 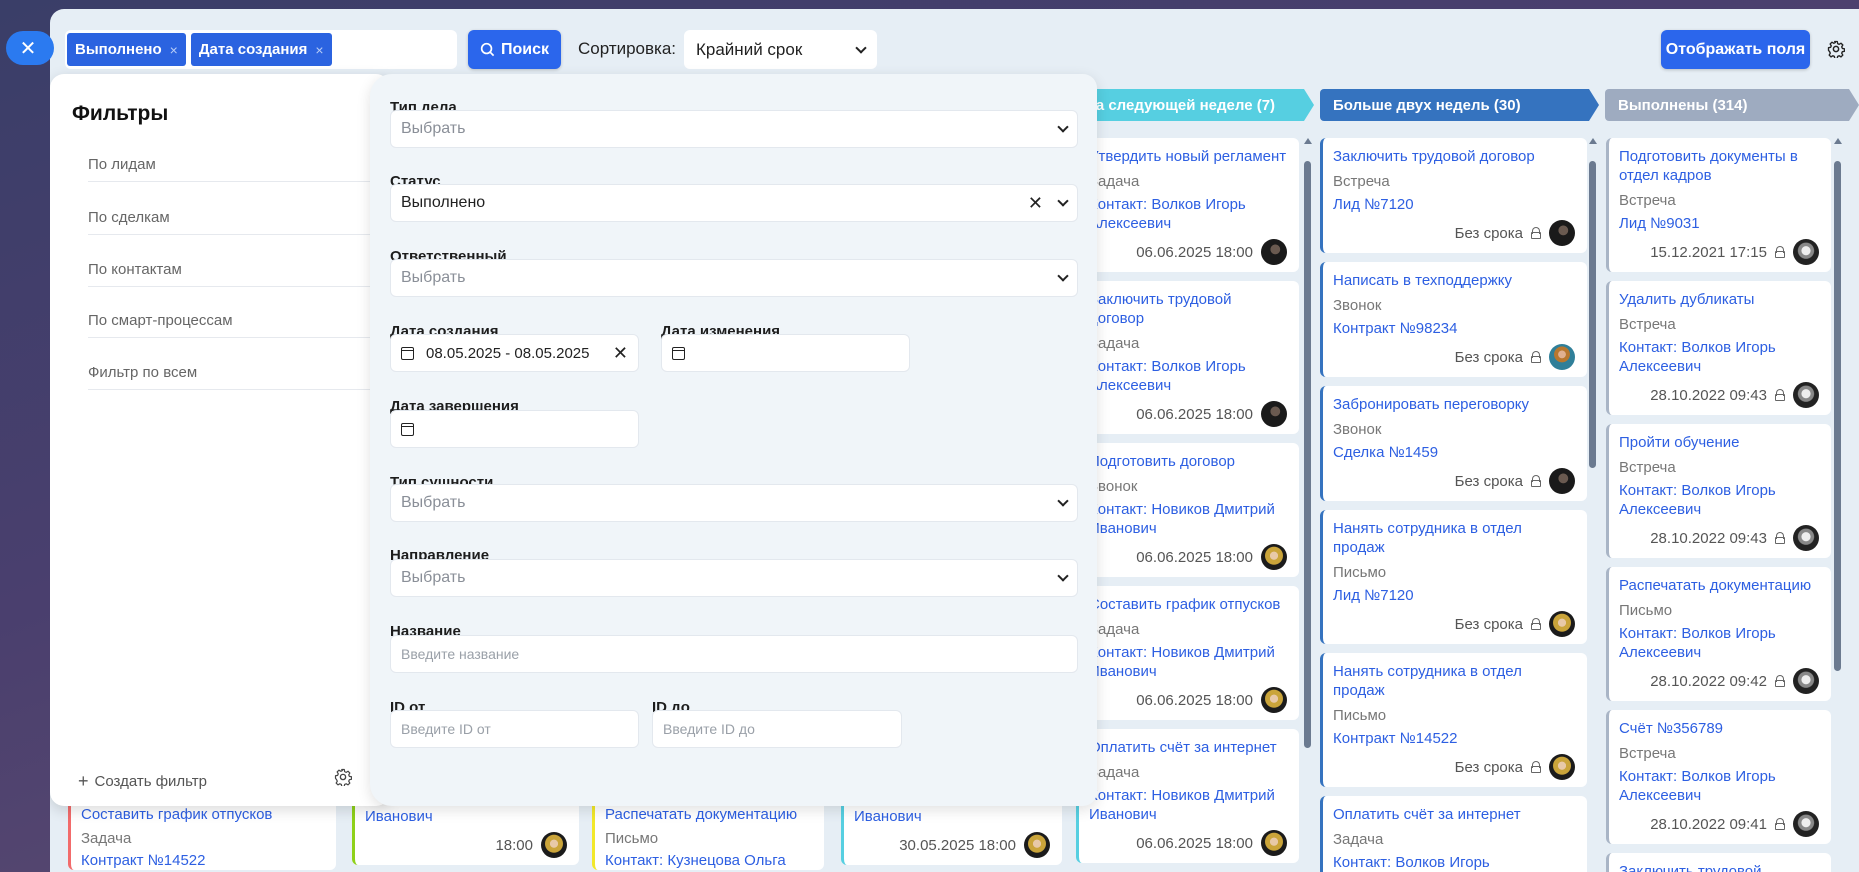 I want to click on entity-type-select: Выбрать, so click(x=734, y=503).